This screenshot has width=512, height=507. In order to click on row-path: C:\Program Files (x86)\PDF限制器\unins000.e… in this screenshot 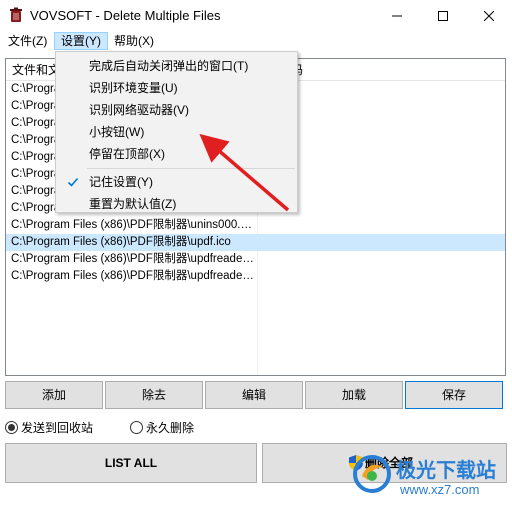, I will do `click(133, 225)`.